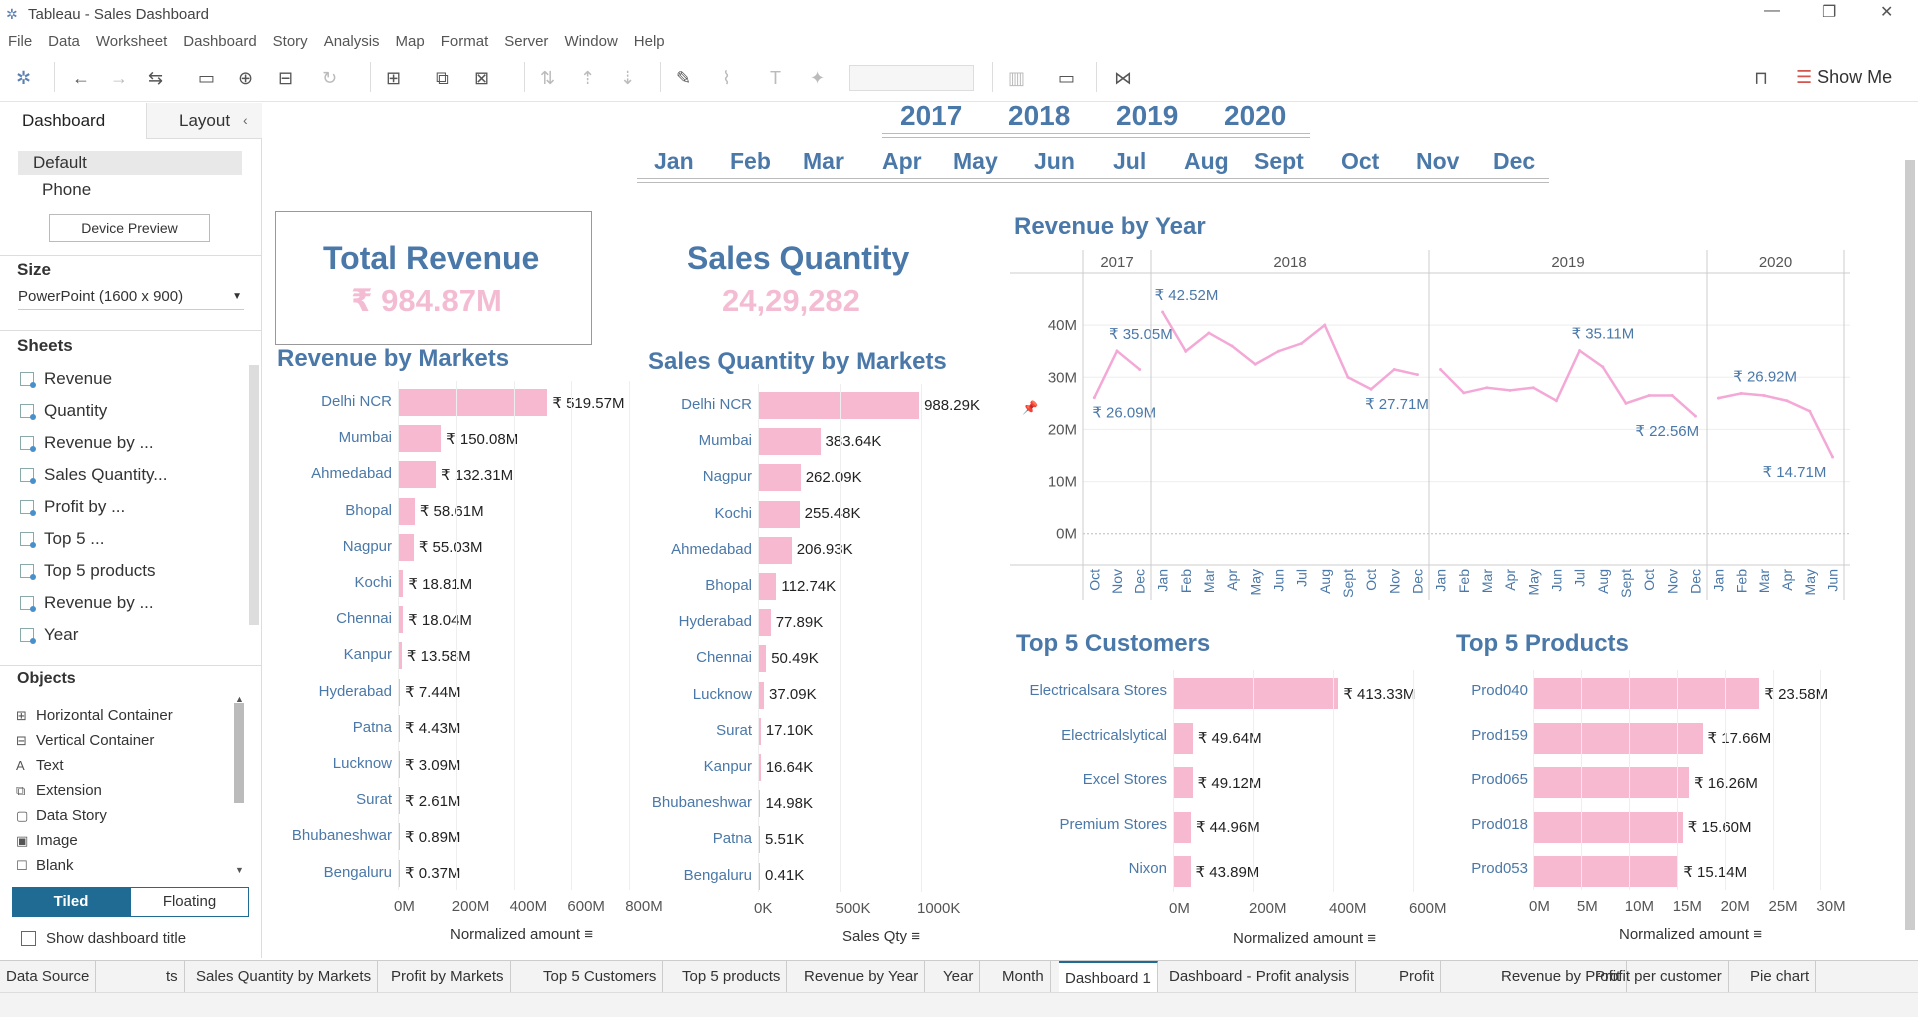 This screenshot has height=1017, width=1918. Describe the element at coordinates (1260, 977) in the screenshot. I see `tab-dashboard-profit-analysis: Dashboard - Profit analysis` at that location.